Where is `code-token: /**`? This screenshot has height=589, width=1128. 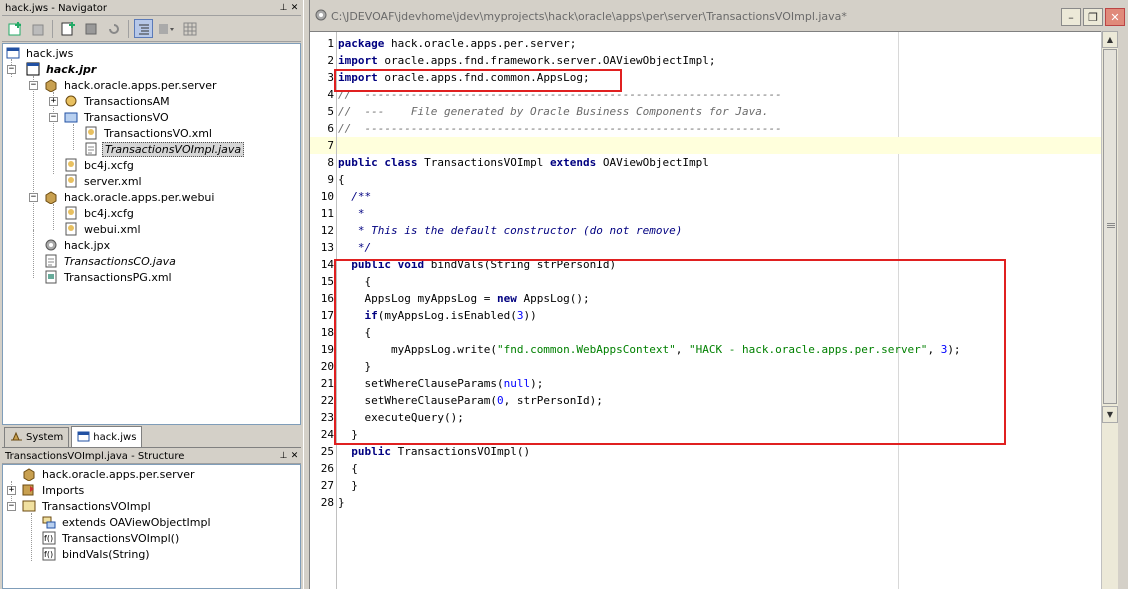 code-token: /** is located at coordinates (355, 196).